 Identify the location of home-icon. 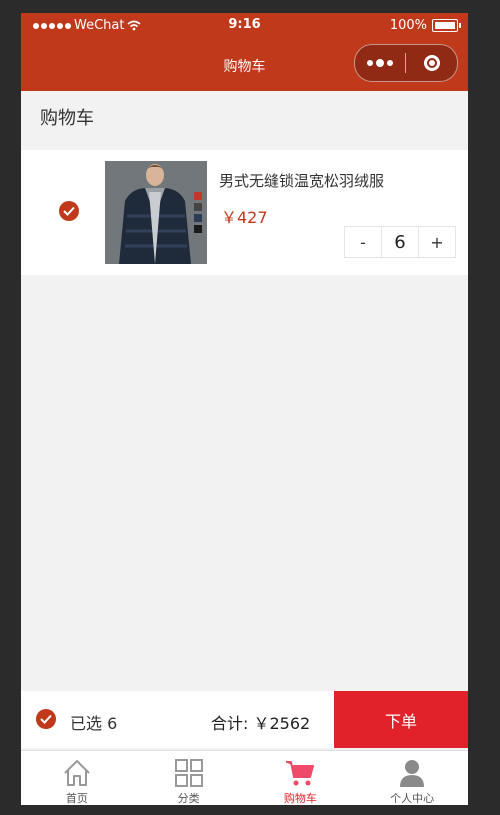
(77, 773).